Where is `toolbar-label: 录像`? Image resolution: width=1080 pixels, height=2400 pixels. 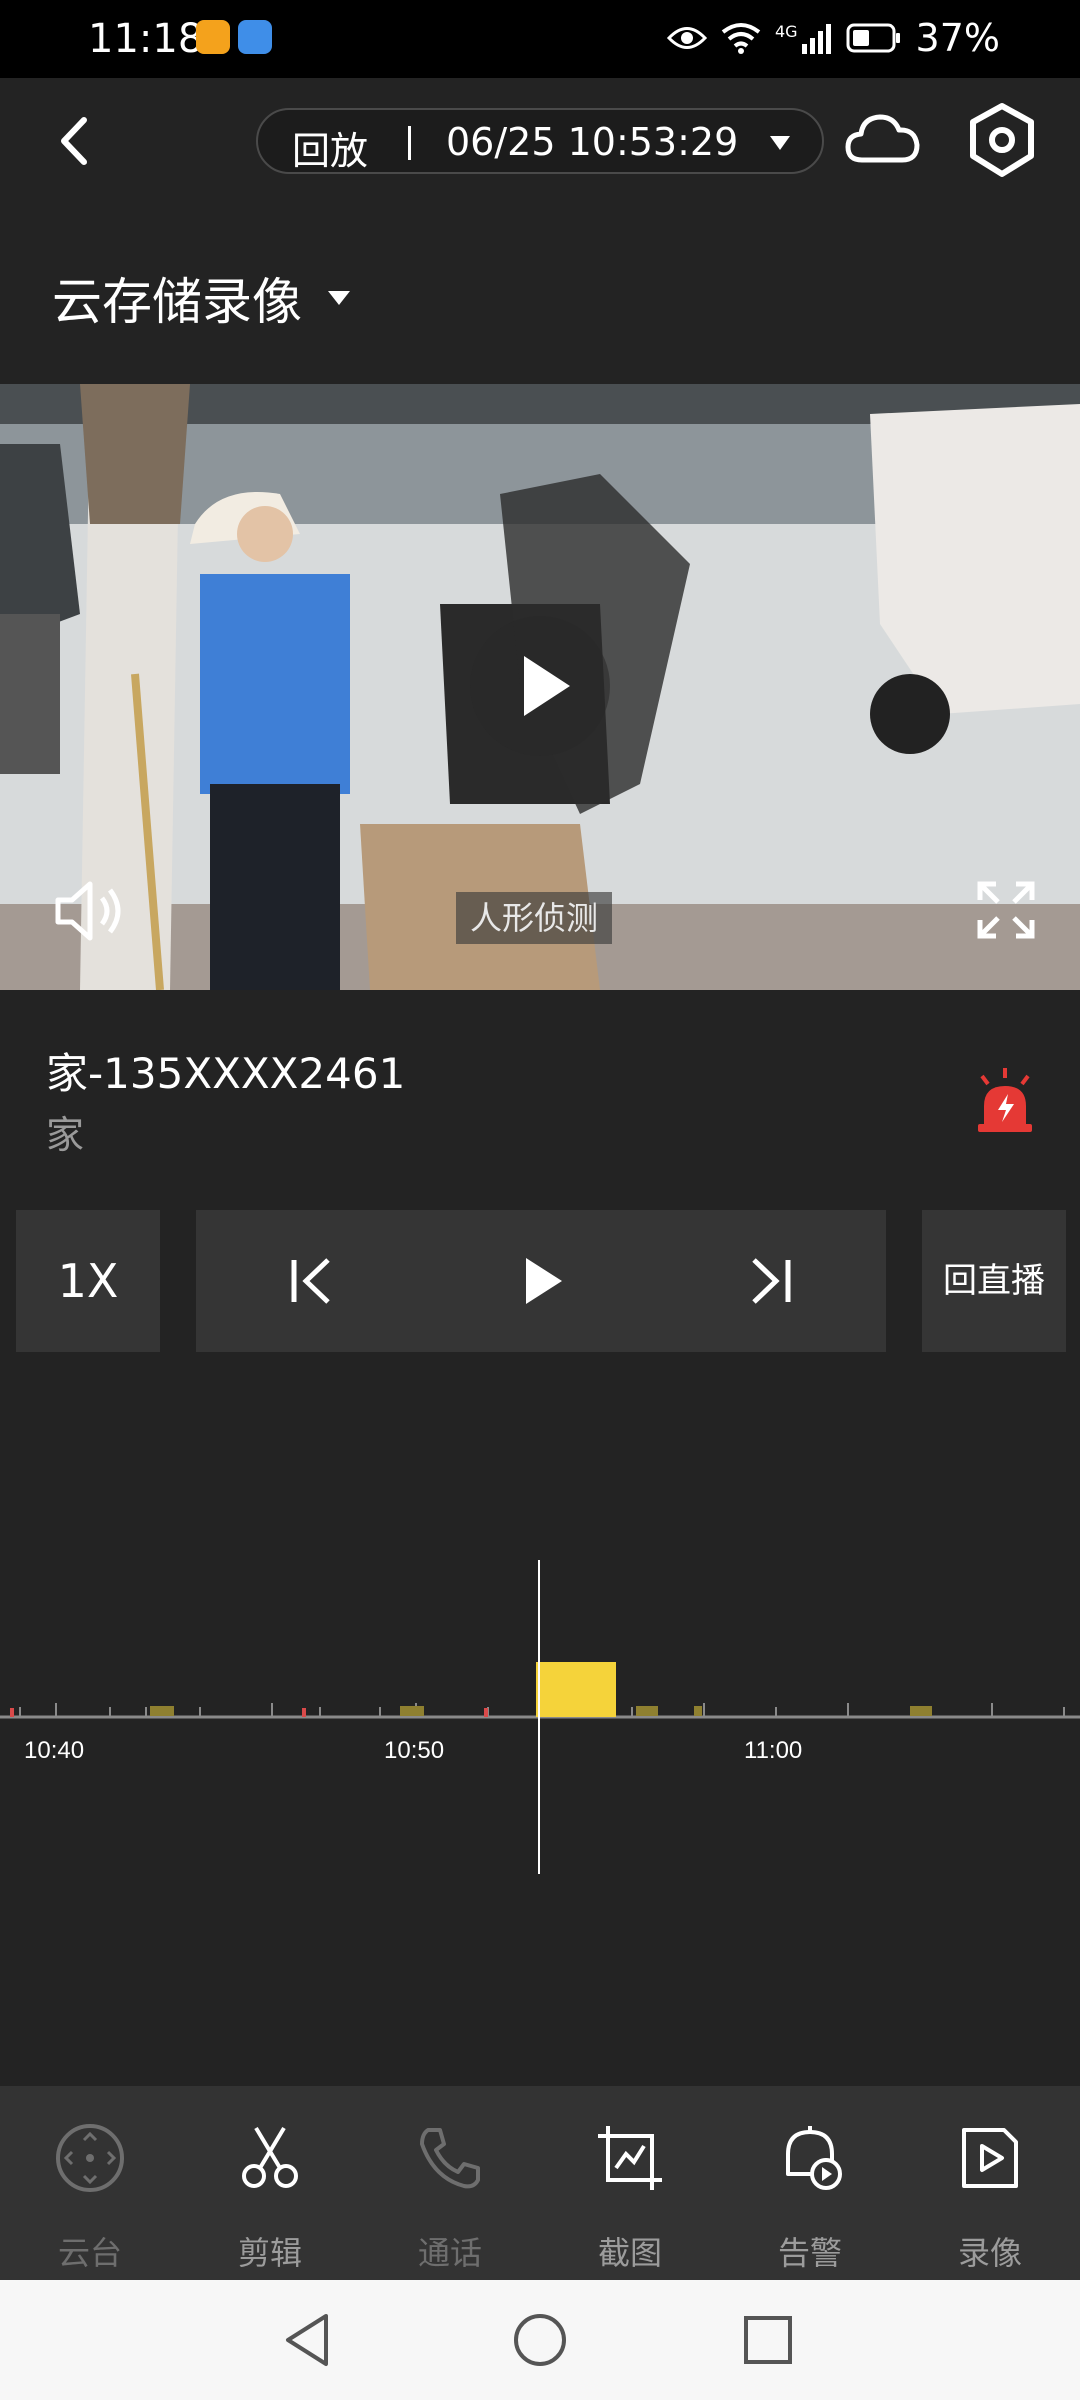 toolbar-label: 录像 is located at coordinates (989, 2253).